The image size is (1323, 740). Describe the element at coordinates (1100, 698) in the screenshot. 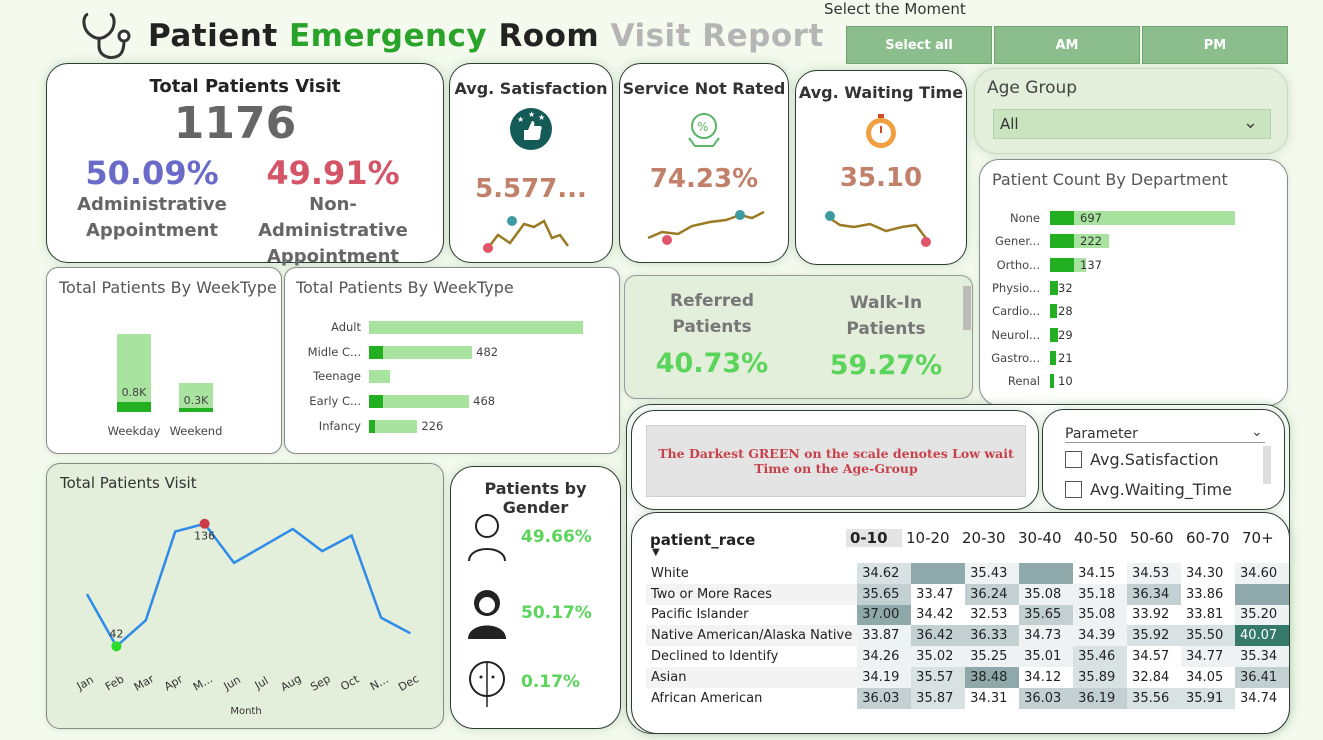

I see `heatmap-cell: 36.19` at that location.